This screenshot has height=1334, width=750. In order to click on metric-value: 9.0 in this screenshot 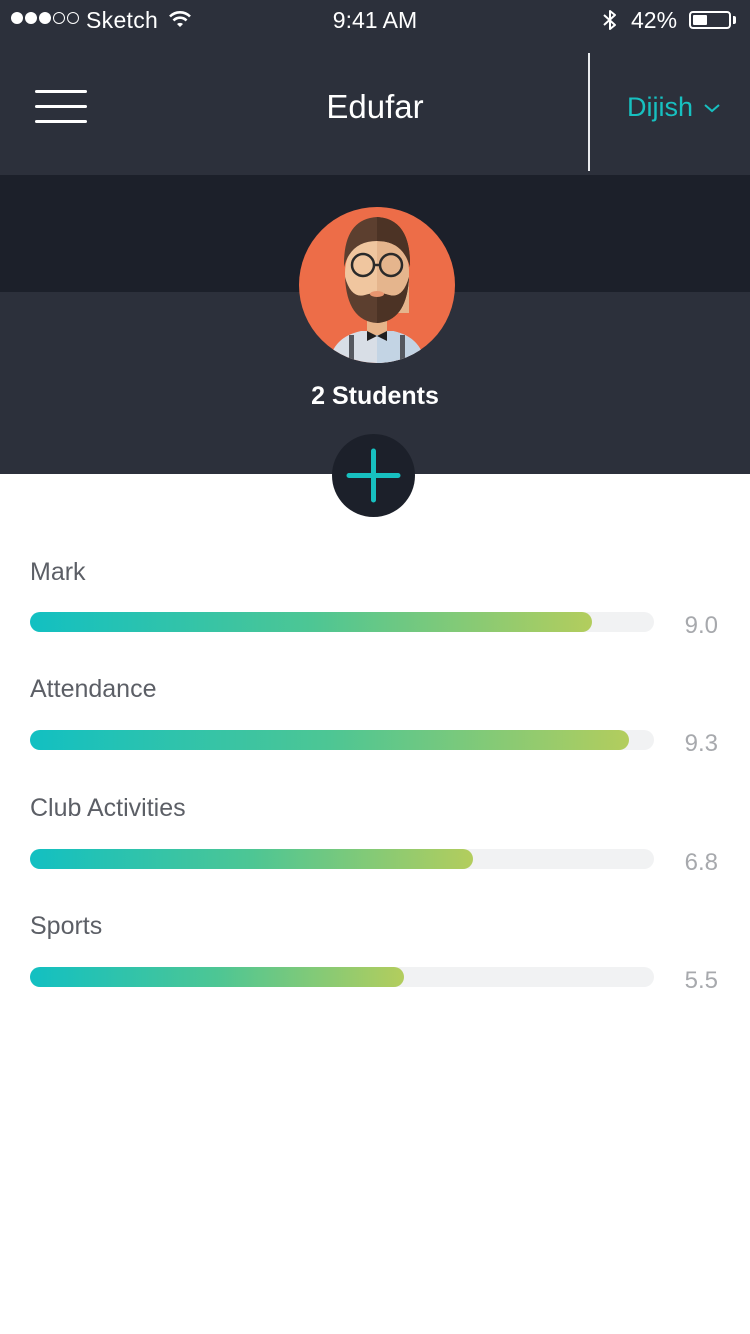, I will do `click(701, 625)`.